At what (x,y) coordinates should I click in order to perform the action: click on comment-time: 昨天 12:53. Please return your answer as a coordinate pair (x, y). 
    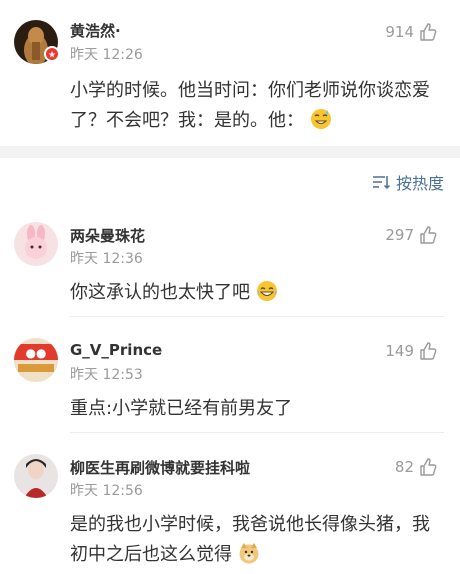
    Looking at the image, I should click on (106, 375).